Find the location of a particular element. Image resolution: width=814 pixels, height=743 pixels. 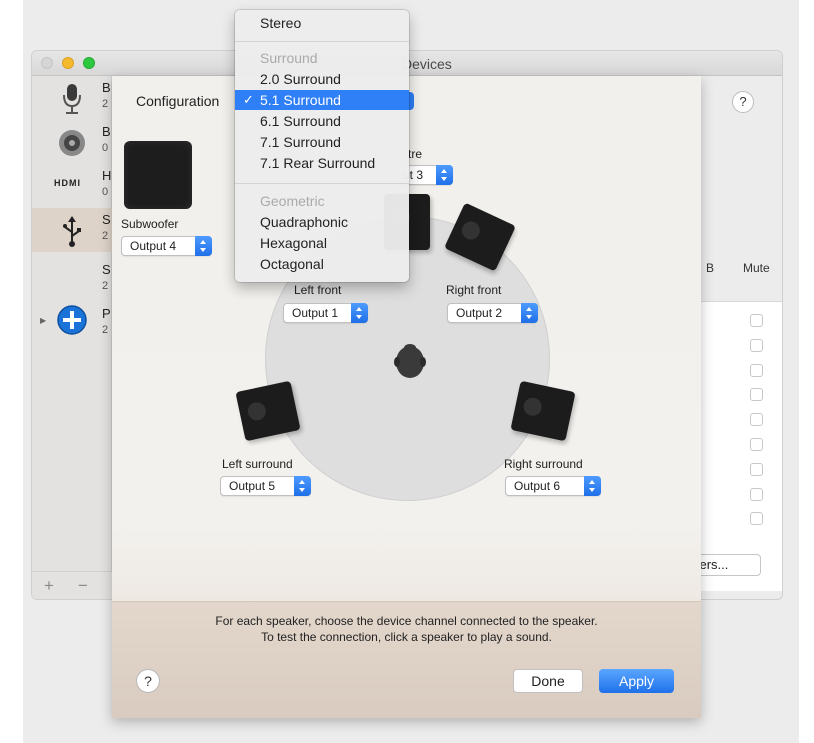

menu-item-octagonal: Octagonal is located at coordinates (322, 264).